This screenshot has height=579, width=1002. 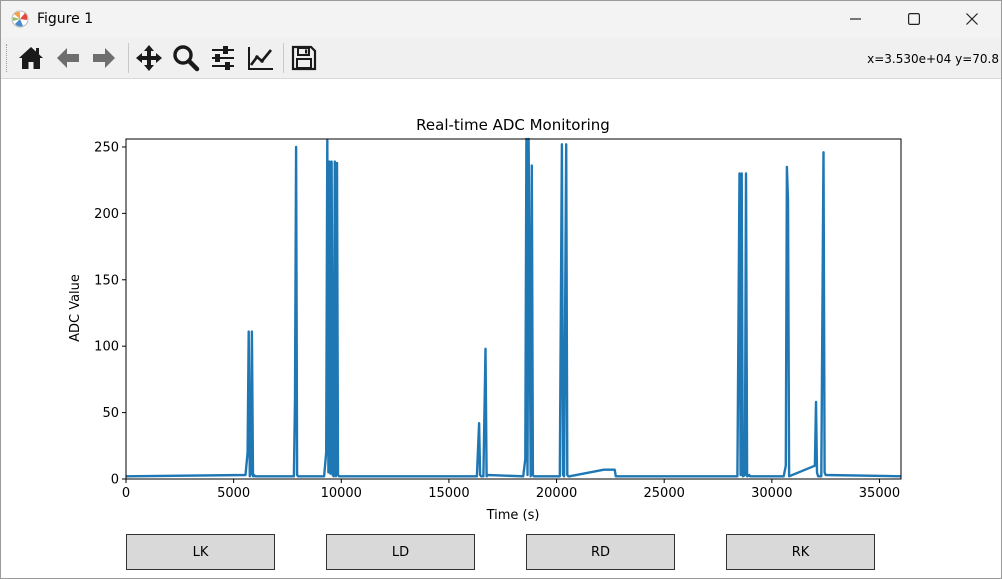 I want to click on x-tick-label: 20000, so click(x=556, y=493).